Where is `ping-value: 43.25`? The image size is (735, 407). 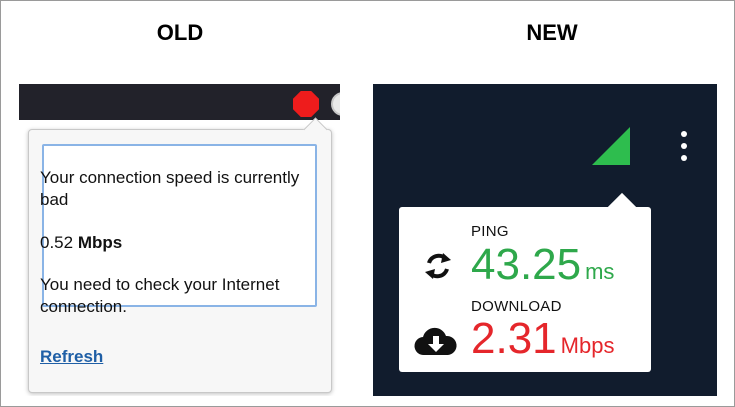
ping-value: 43.25 is located at coordinates (526, 264).